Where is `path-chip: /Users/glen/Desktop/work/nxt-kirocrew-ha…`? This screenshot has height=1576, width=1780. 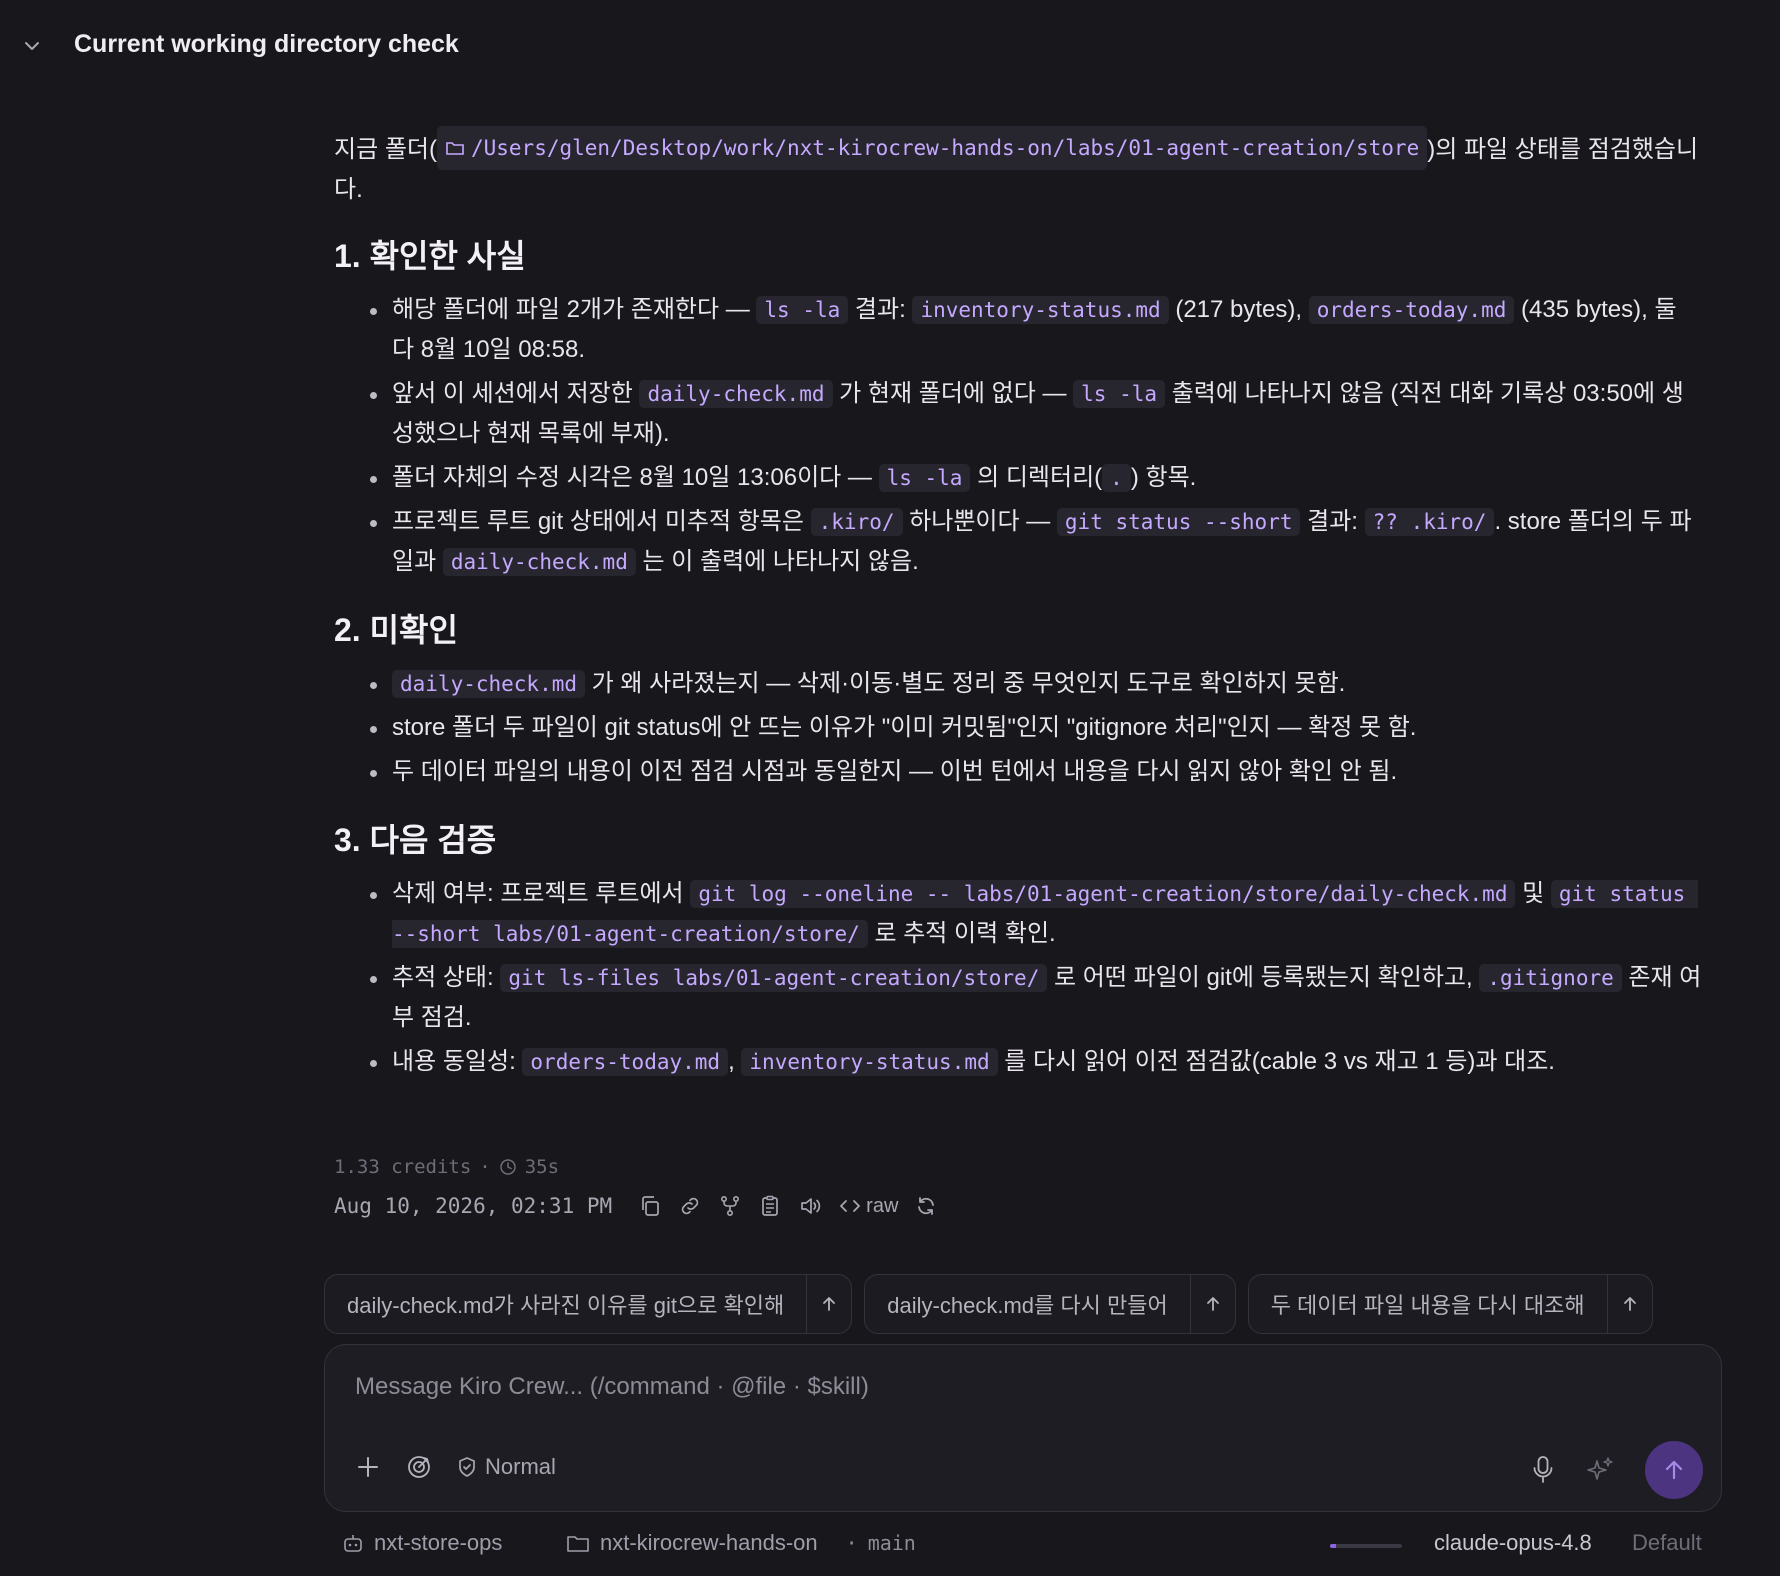
path-chip: /Users/glen/Desktop/work/nxt-kirocrew-ha… is located at coordinates (932, 148).